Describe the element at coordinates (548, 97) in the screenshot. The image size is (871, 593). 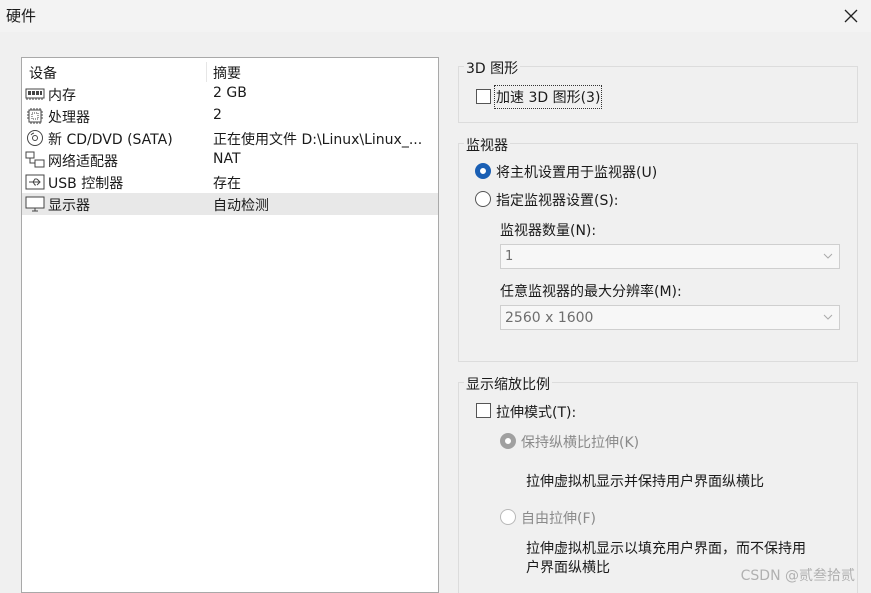
I see `accelerate-3d-label: 加速 3D 图形(3)` at that location.